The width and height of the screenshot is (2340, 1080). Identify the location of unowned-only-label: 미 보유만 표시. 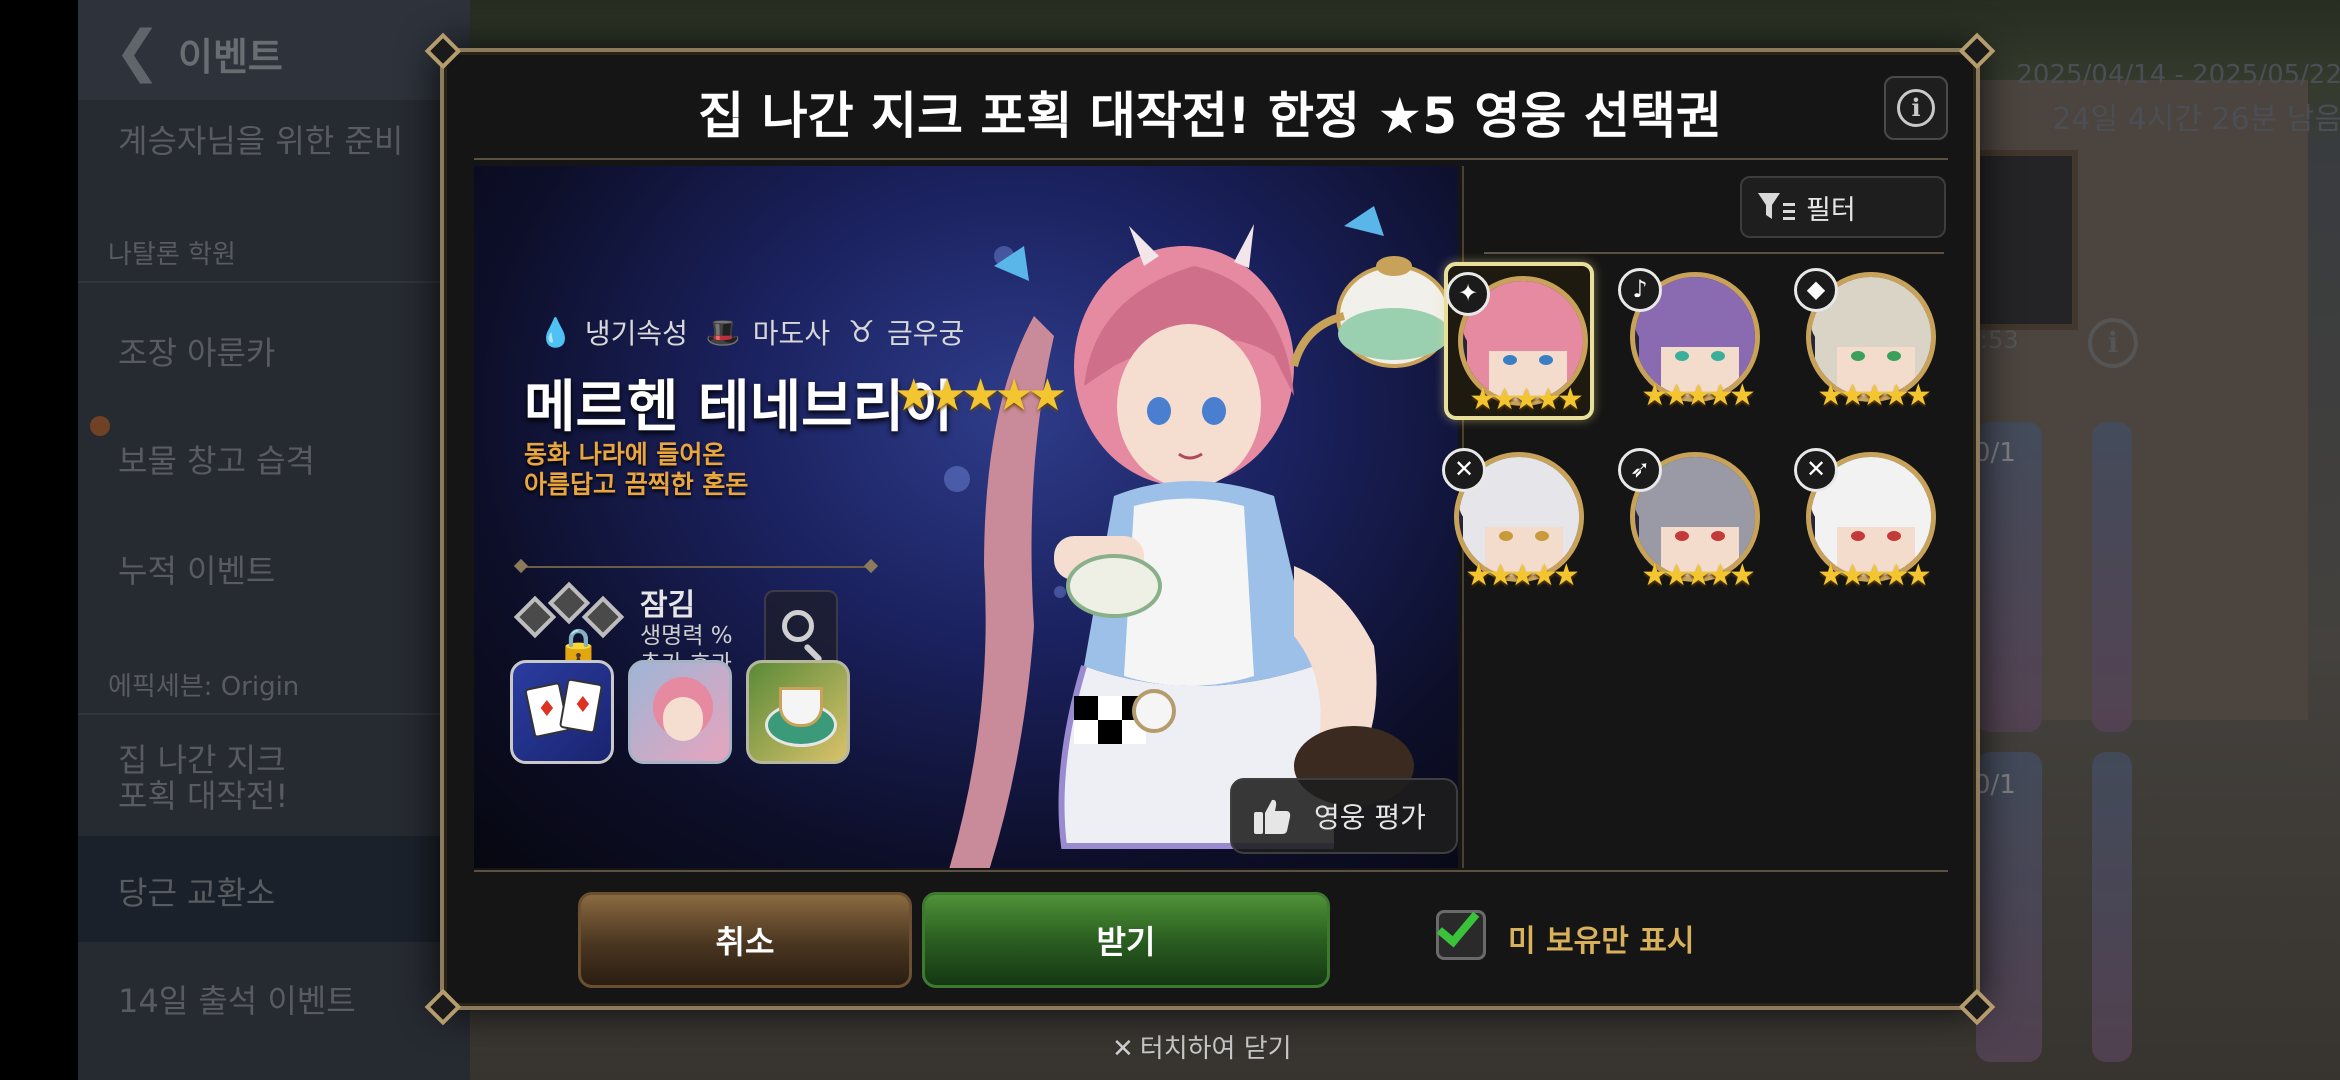
(1601, 938).